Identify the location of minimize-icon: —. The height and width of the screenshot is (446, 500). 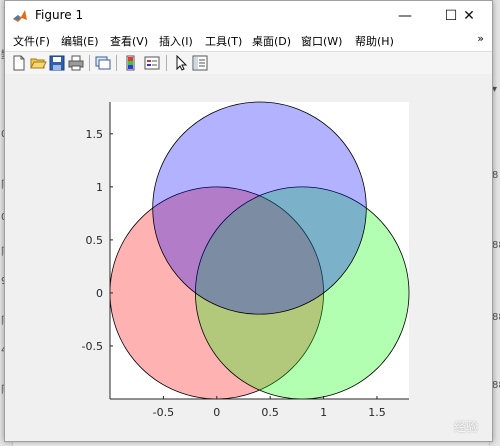
(405, 16).